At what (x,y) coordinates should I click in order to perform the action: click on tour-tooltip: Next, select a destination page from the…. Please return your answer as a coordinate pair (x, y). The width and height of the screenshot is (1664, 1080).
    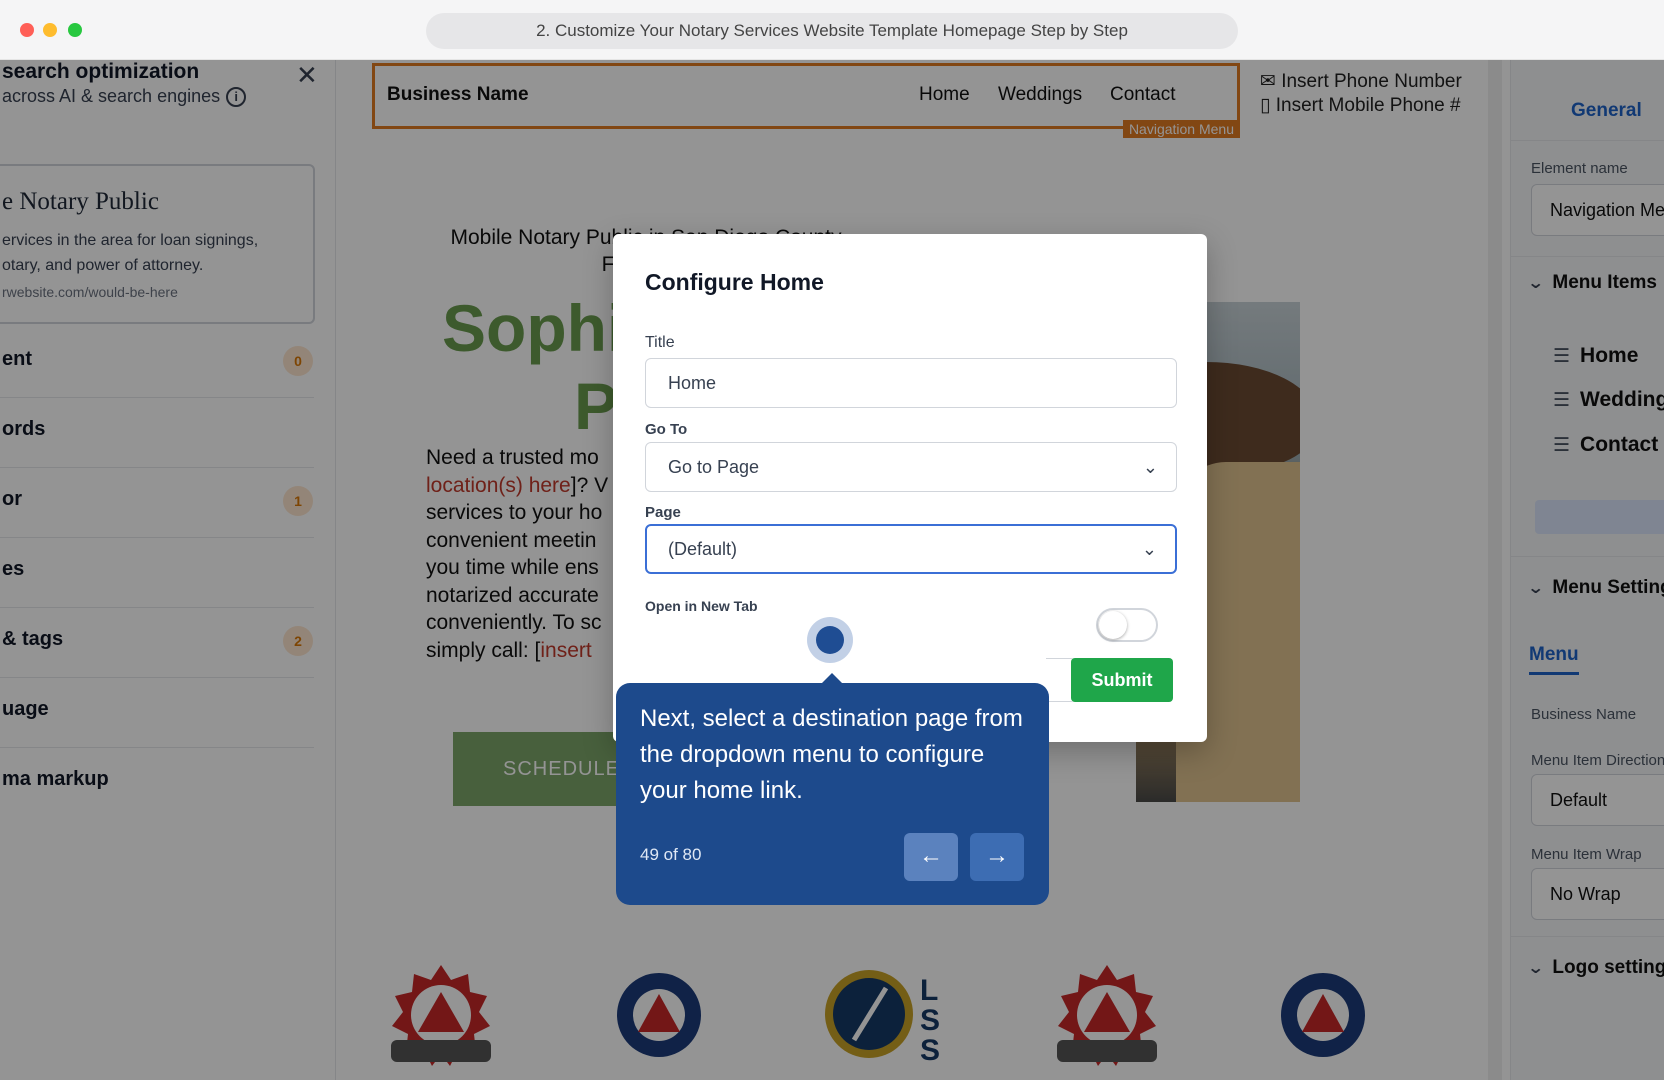
    Looking at the image, I should click on (832, 794).